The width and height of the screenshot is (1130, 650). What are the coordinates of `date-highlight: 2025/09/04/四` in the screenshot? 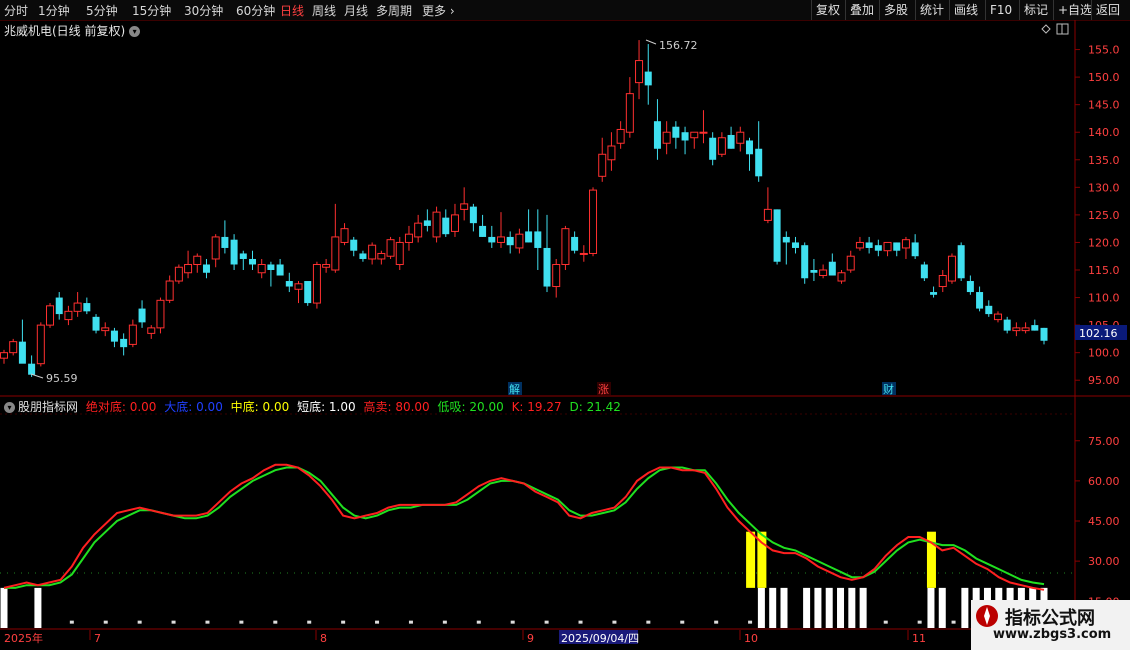 It's located at (600, 638).